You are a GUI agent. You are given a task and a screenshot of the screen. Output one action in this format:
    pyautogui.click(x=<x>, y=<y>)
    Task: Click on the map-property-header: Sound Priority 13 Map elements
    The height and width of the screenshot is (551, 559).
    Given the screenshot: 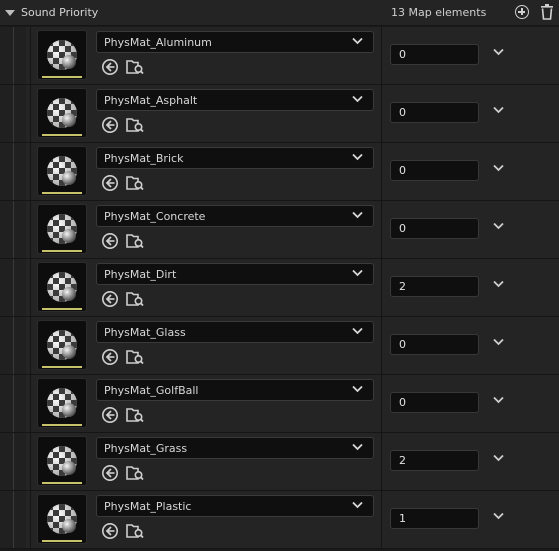 What is the action you would take?
    pyautogui.click(x=279, y=13)
    